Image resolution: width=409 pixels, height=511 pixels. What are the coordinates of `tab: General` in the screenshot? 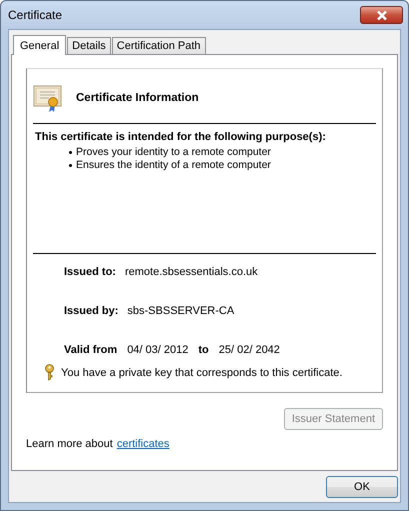 It's located at (39, 45).